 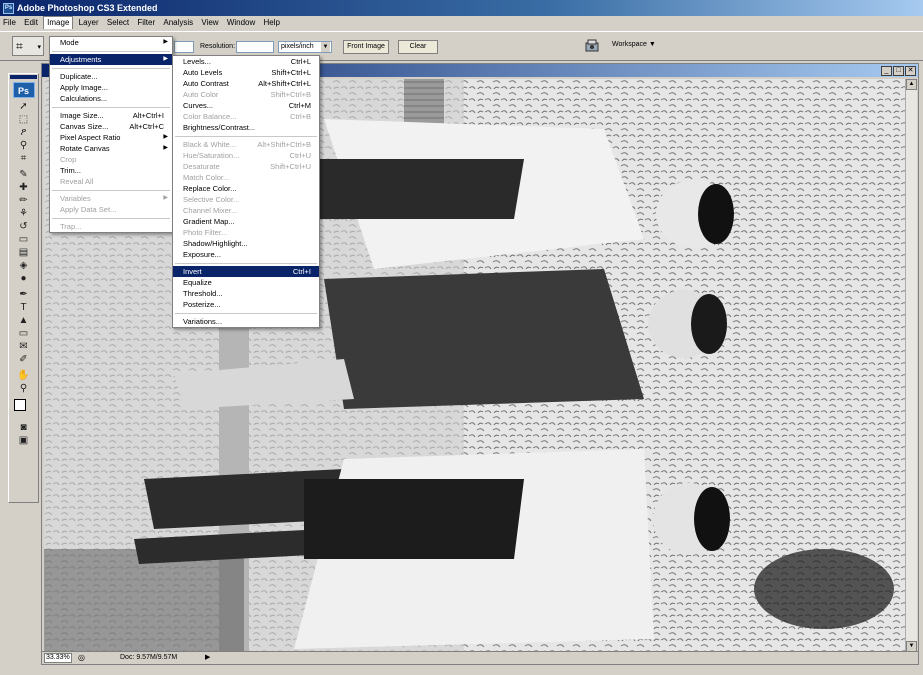 What do you see at coordinates (111, 42) in the screenshot?
I see `image-menu-item-mode: Mode ▶` at bounding box center [111, 42].